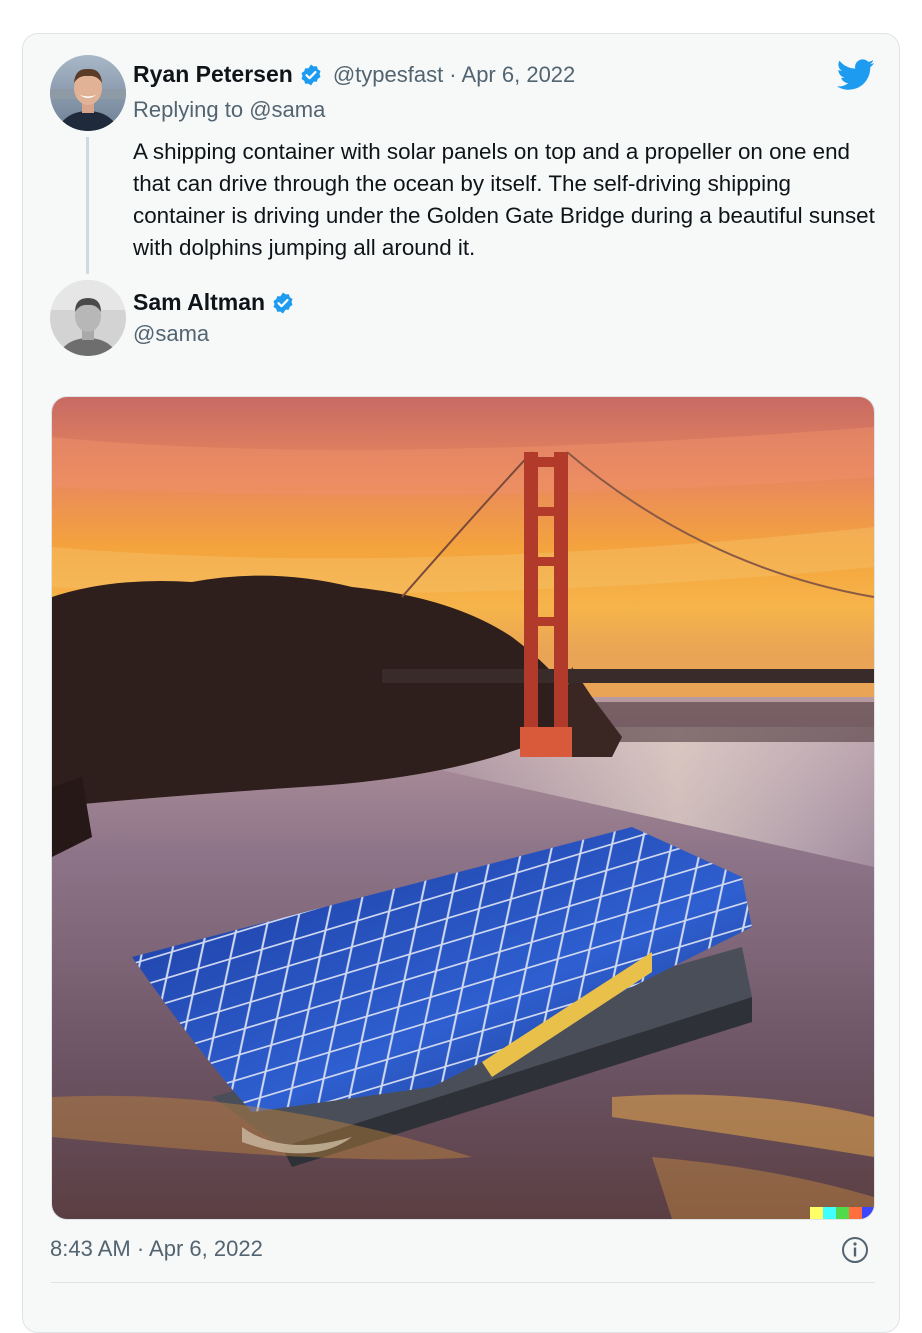 This screenshot has height=1333, width=922. What do you see at coordinates (88, 93) in the screenshot?
I see `ryan-petersen-avatar` at bounding box center [88, 93].